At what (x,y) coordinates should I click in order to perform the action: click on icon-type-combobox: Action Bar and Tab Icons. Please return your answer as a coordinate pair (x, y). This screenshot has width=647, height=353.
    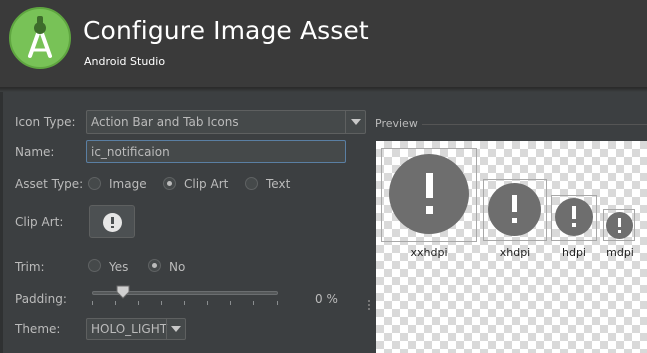
    Looking at the image, I should click on (226, 122).